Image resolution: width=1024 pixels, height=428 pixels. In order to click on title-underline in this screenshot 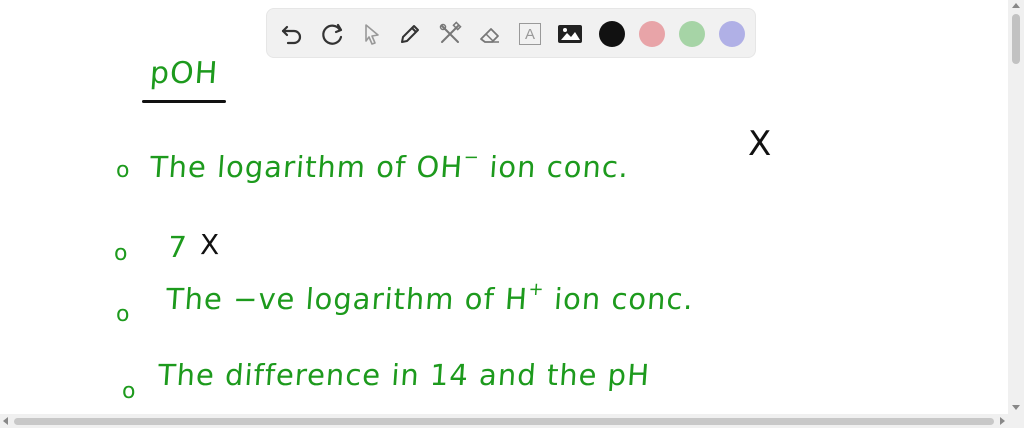, I will do `click(184, 101)`.